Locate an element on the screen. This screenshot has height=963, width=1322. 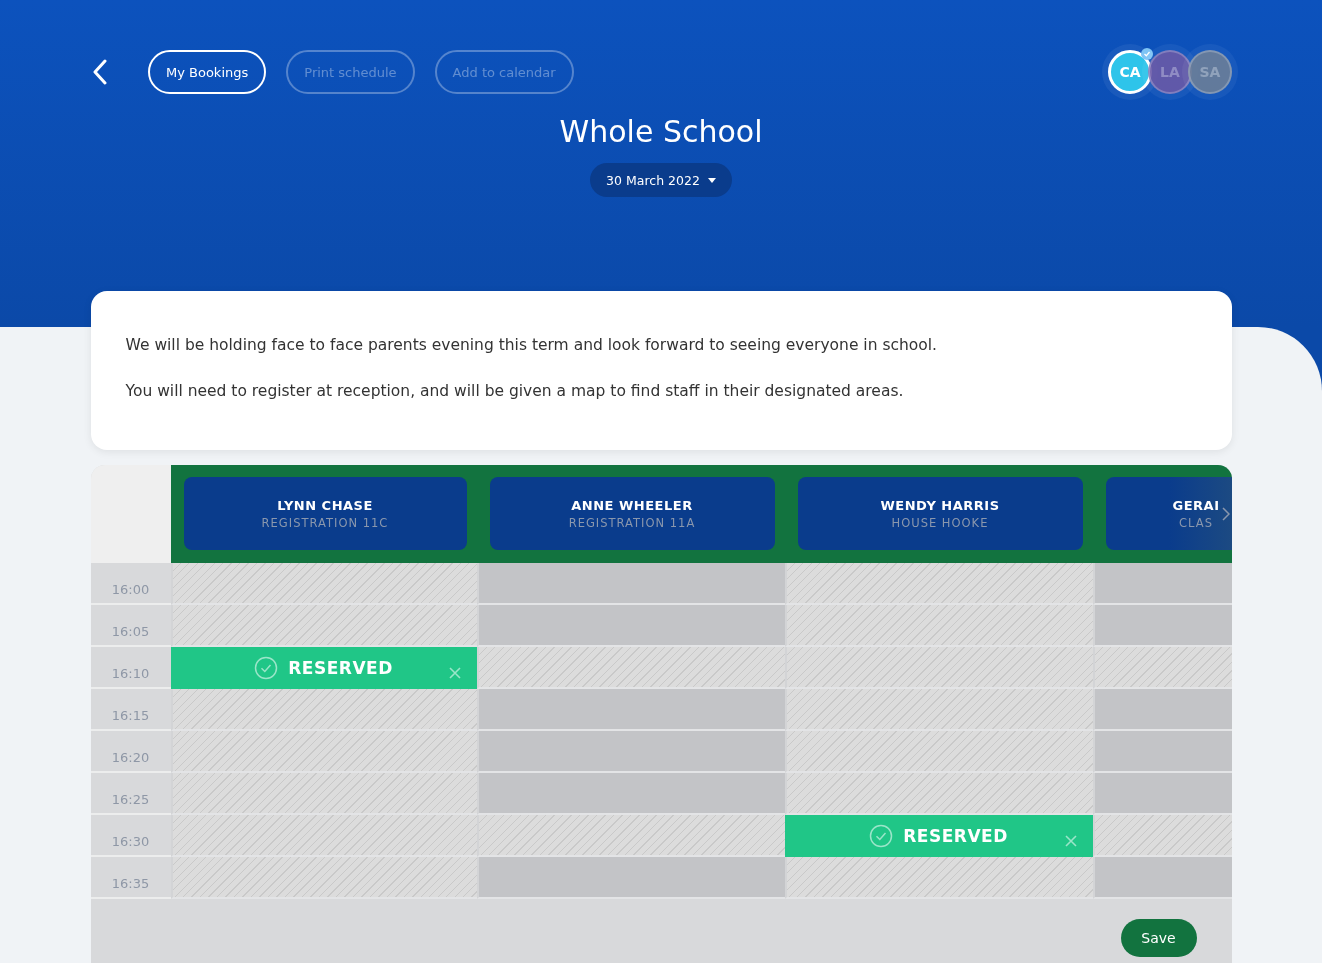
staff-role: REGISTRATION 11A is located at coordinates (632, 522).